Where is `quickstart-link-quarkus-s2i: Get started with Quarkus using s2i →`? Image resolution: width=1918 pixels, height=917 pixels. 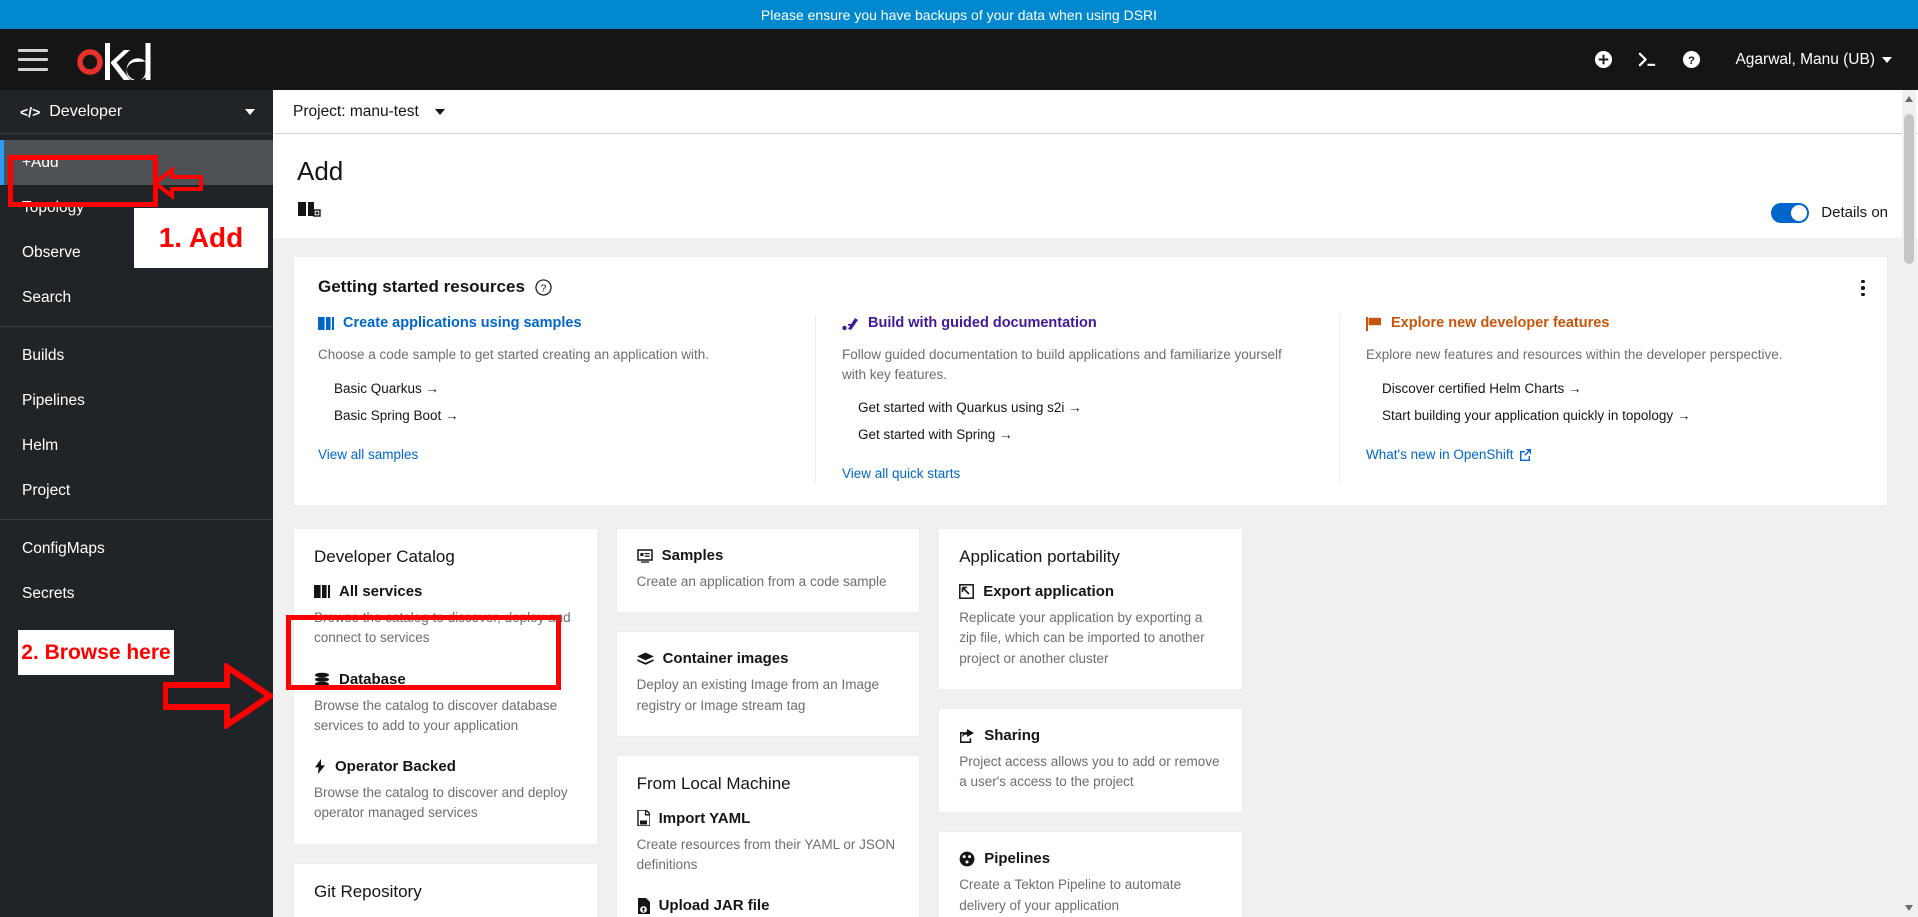
quickstart-link-quarkus-s2i: Get started with Quarkus using s2i → is located at coordinates (1085, 407).